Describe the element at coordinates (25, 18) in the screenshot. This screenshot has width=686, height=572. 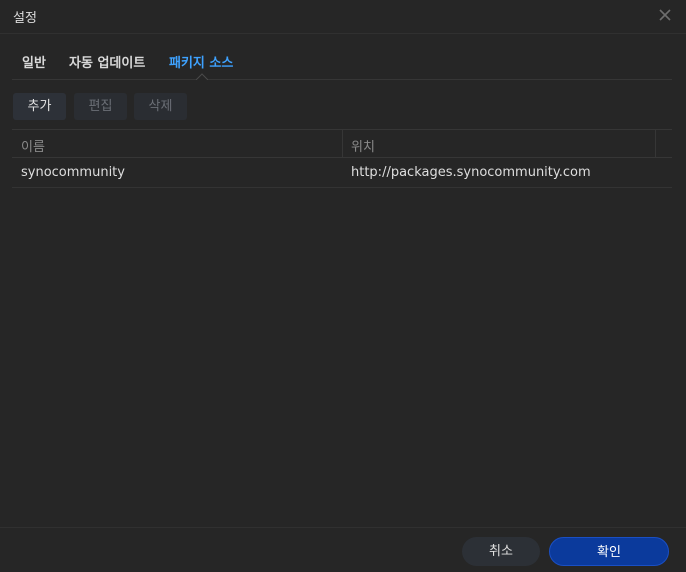
I see `dialog-title: 설정` at that location.